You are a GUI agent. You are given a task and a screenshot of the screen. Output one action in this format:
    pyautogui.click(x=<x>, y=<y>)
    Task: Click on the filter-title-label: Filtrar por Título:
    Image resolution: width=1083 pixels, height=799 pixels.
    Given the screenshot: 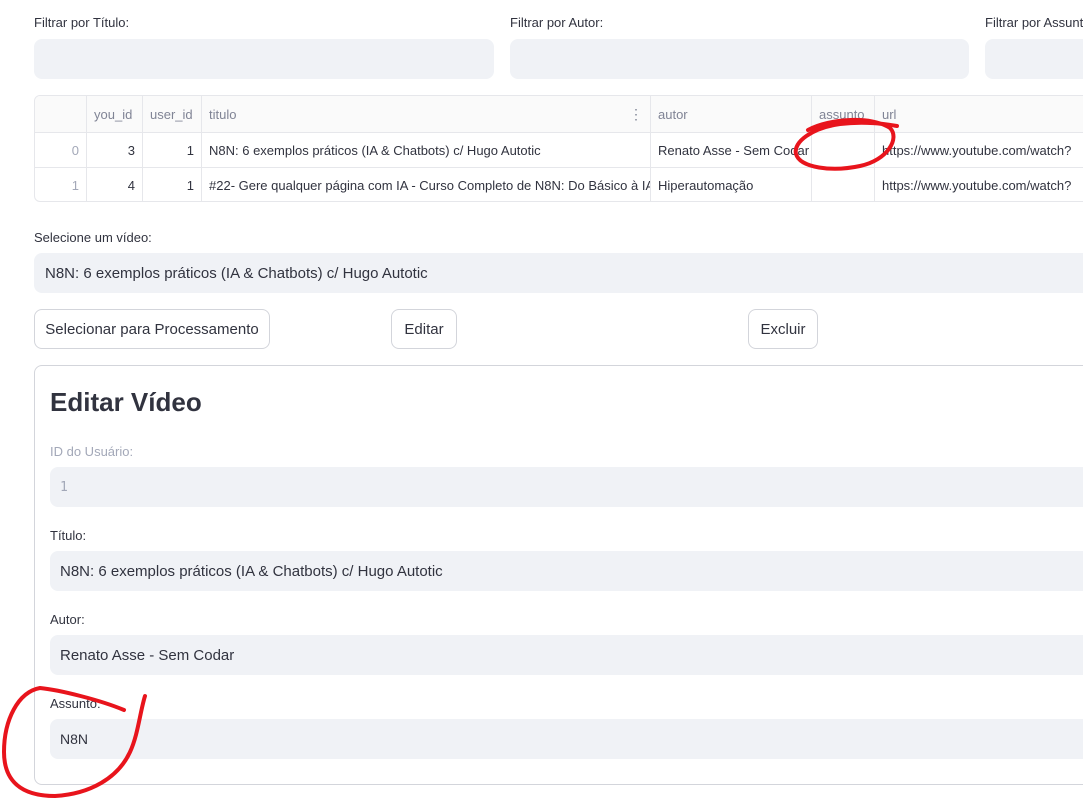 What is the action you would take?
    pyautogui.click(x=82, y=22)
    